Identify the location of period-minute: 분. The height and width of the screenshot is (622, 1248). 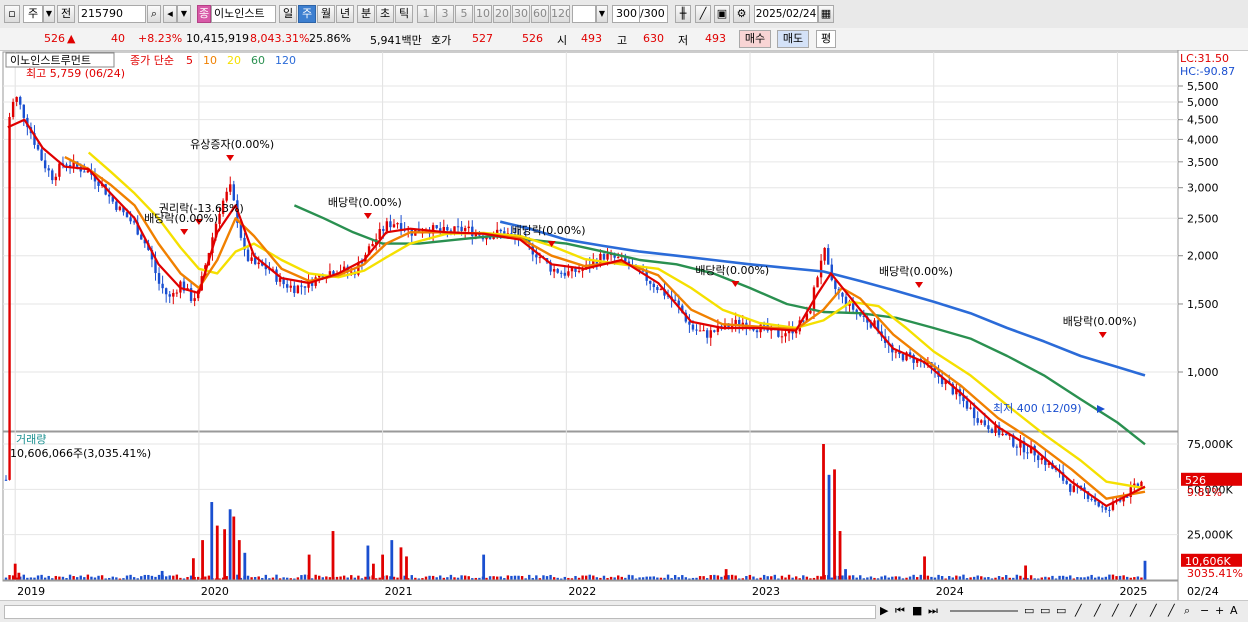
(366, 14).